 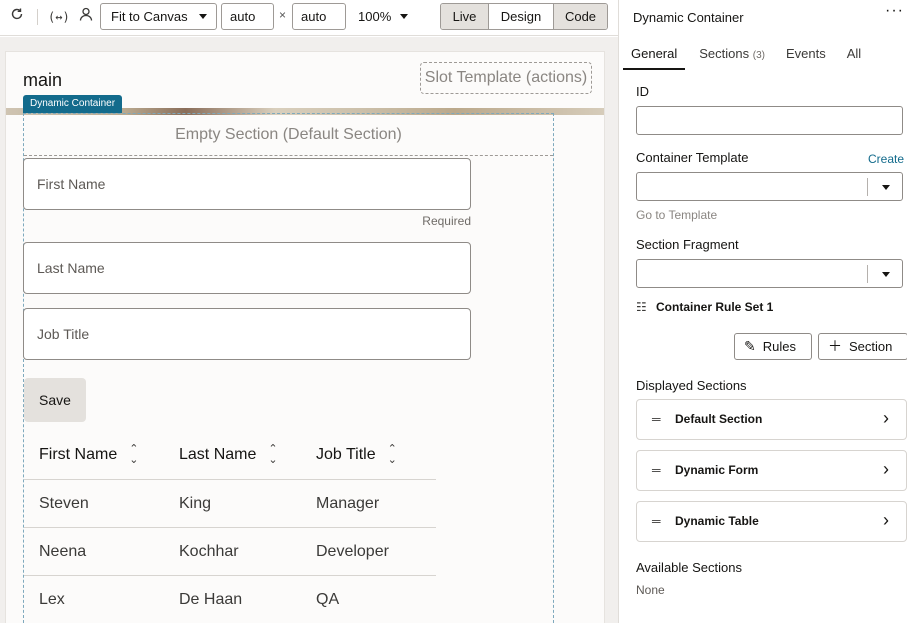 I want to click on first-name-field: First Name, so click(x=247, y=184).